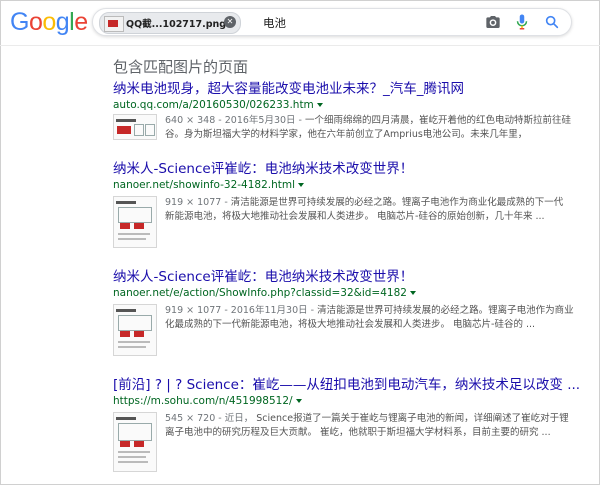  Describe the element at coordinates (412, 418) in the screenshot. I see `result-snippet-line1: Science报道了一篇关于崔屹与锂离子电池的新闻，详细阐述了崔屹对于锂` at that location.